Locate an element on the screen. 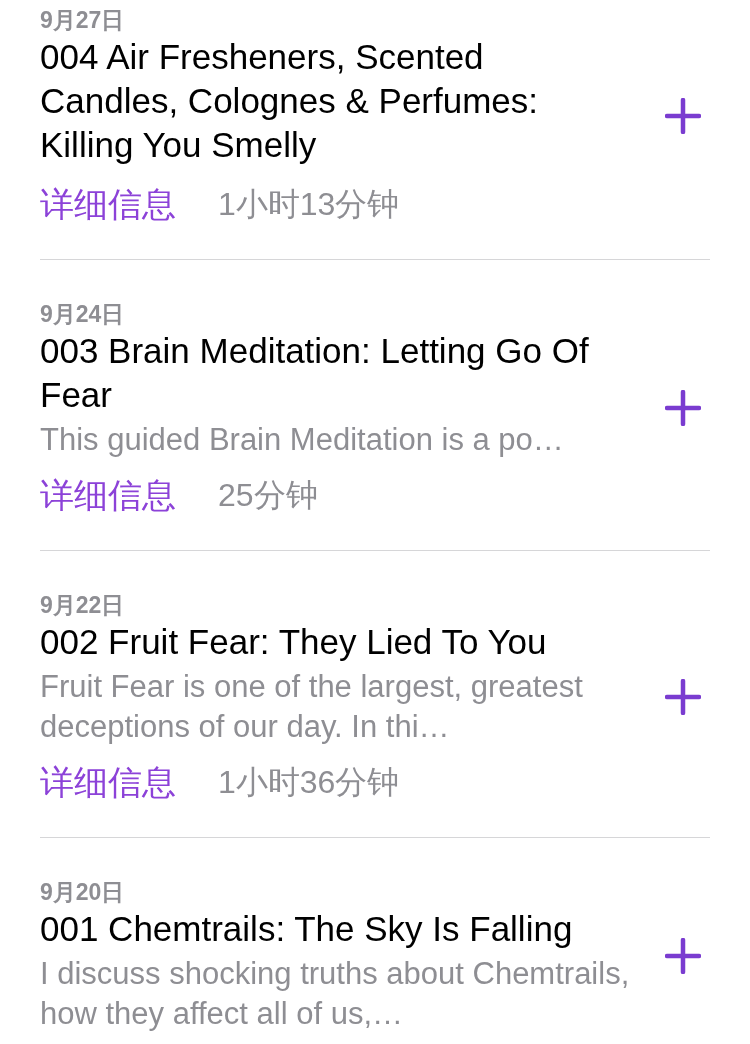 The height and width of the screenshot is (1044, 750). episode-duration: 25分钟 is located at coordinates (268, 495).